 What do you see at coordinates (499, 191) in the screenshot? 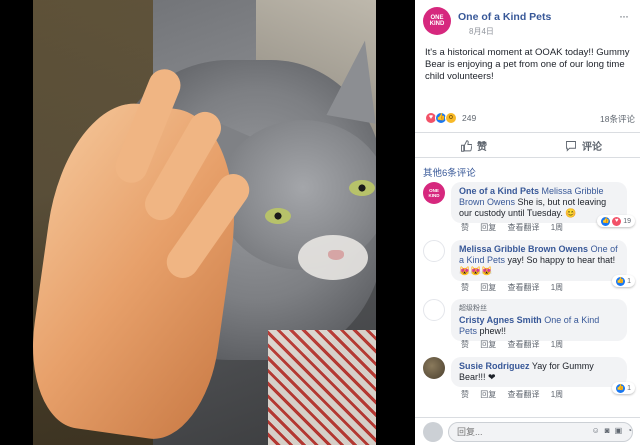
I see `comment-author: One of a Kind Pets` at bounding box center [499, 191].